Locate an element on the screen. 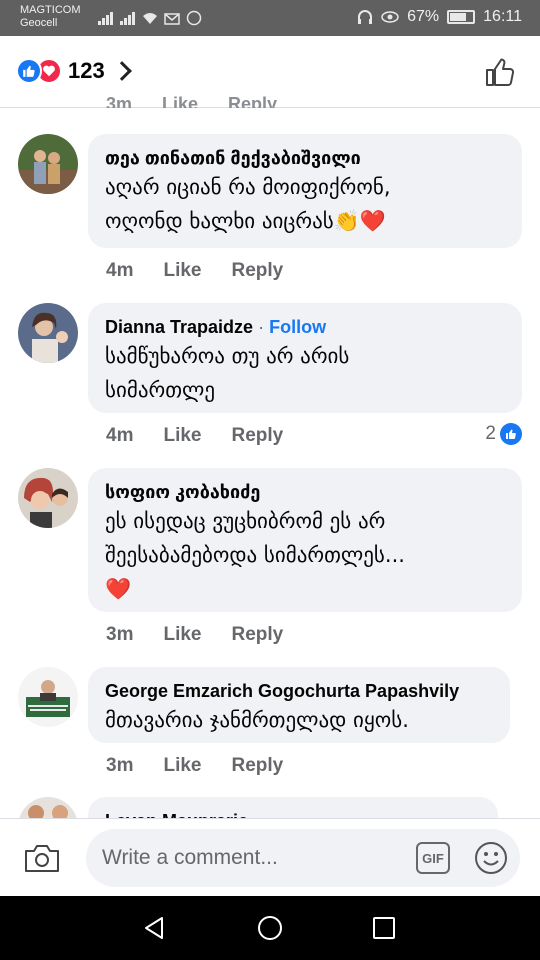  comment-item: Levan Mauprarie is located at coordinates (270, 807).